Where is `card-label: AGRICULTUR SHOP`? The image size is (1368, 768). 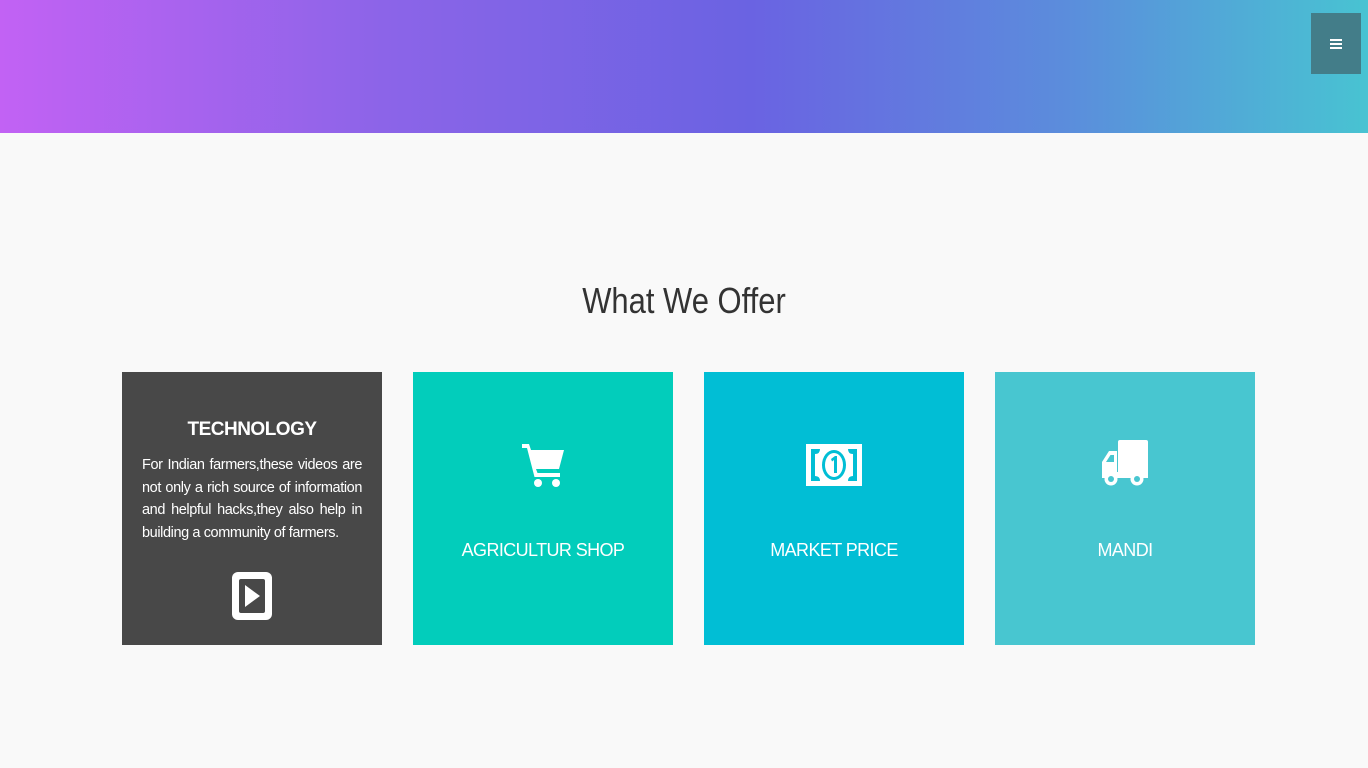 card-label: AGRICULTUR SHOP is located at coordinates (543, 550).